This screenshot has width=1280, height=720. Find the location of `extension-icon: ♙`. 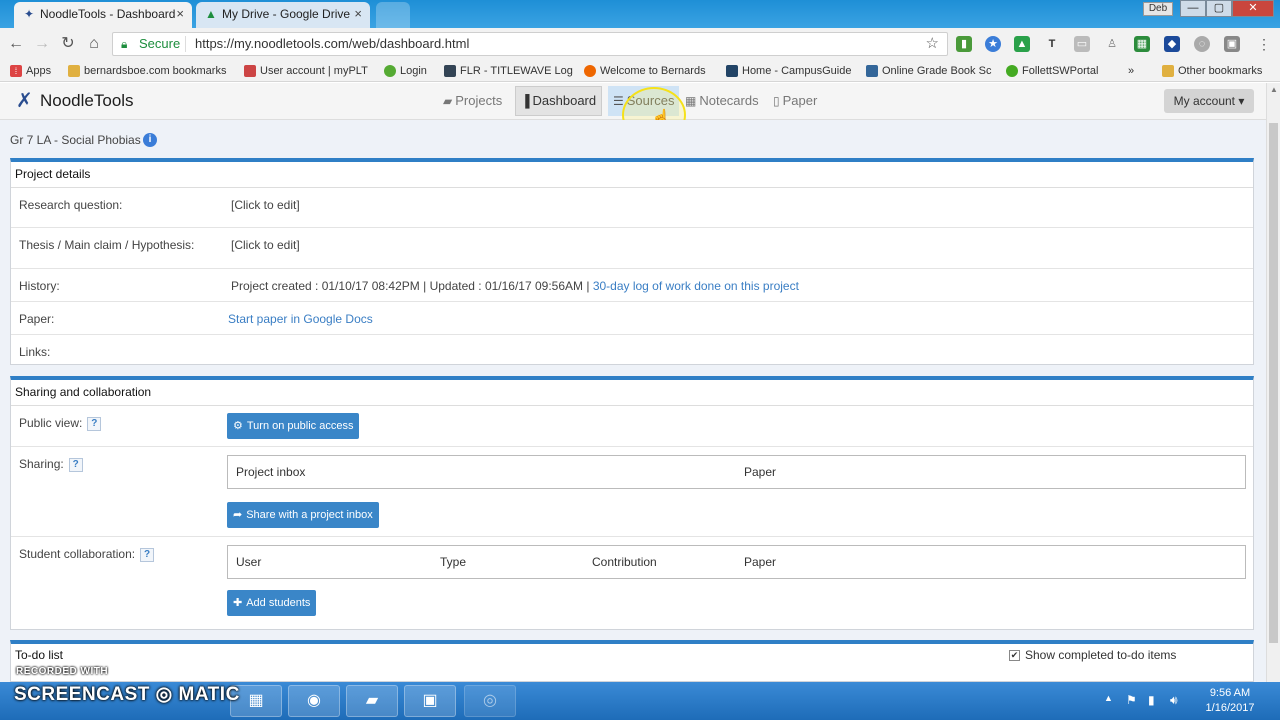

extension-icon: ♙ is located at coordinates (1112, 44).